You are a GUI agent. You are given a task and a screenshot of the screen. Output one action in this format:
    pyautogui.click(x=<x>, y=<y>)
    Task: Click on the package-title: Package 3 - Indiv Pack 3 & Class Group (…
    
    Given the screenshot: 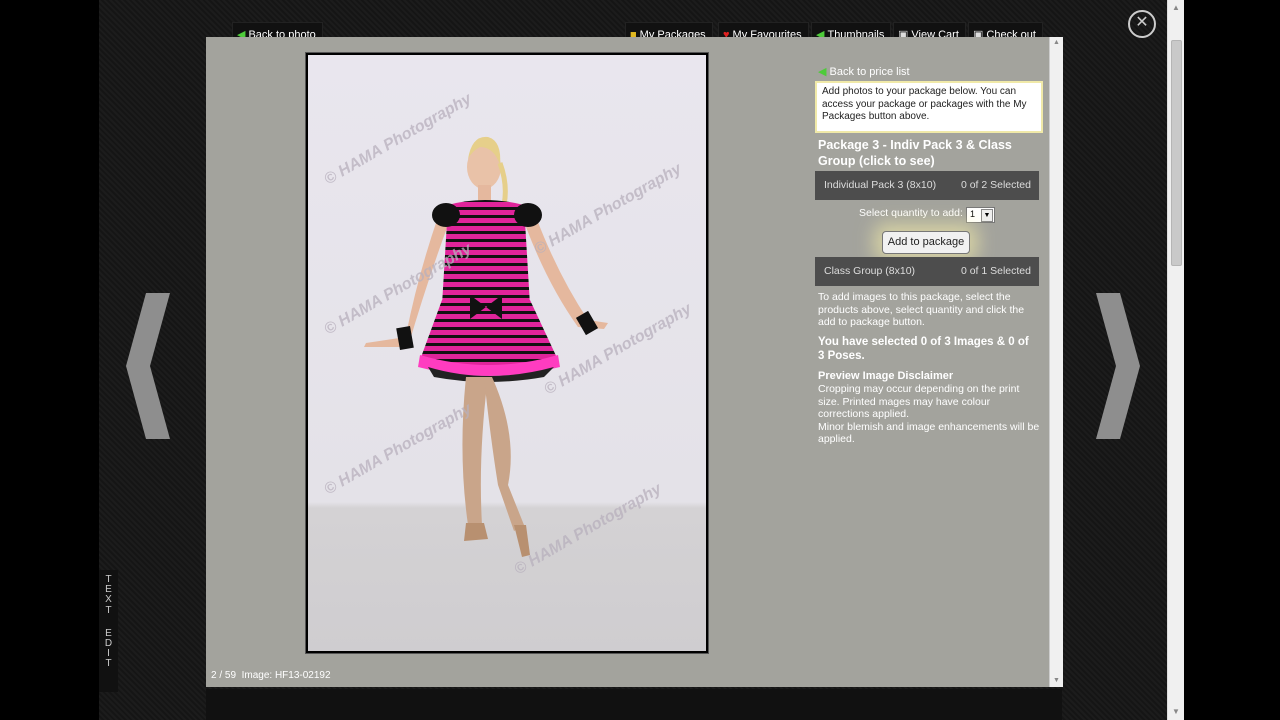 What is the action you would take?
    pyautogui.click(x=928, y=153)
    